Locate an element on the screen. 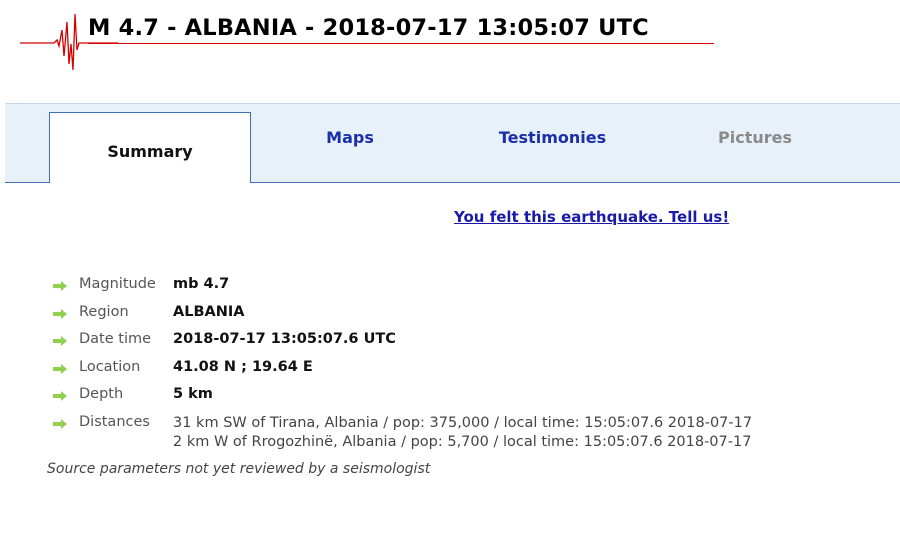 The image size is (900, 545). region-value: ALBANIA is located at coordinates (209, 311).